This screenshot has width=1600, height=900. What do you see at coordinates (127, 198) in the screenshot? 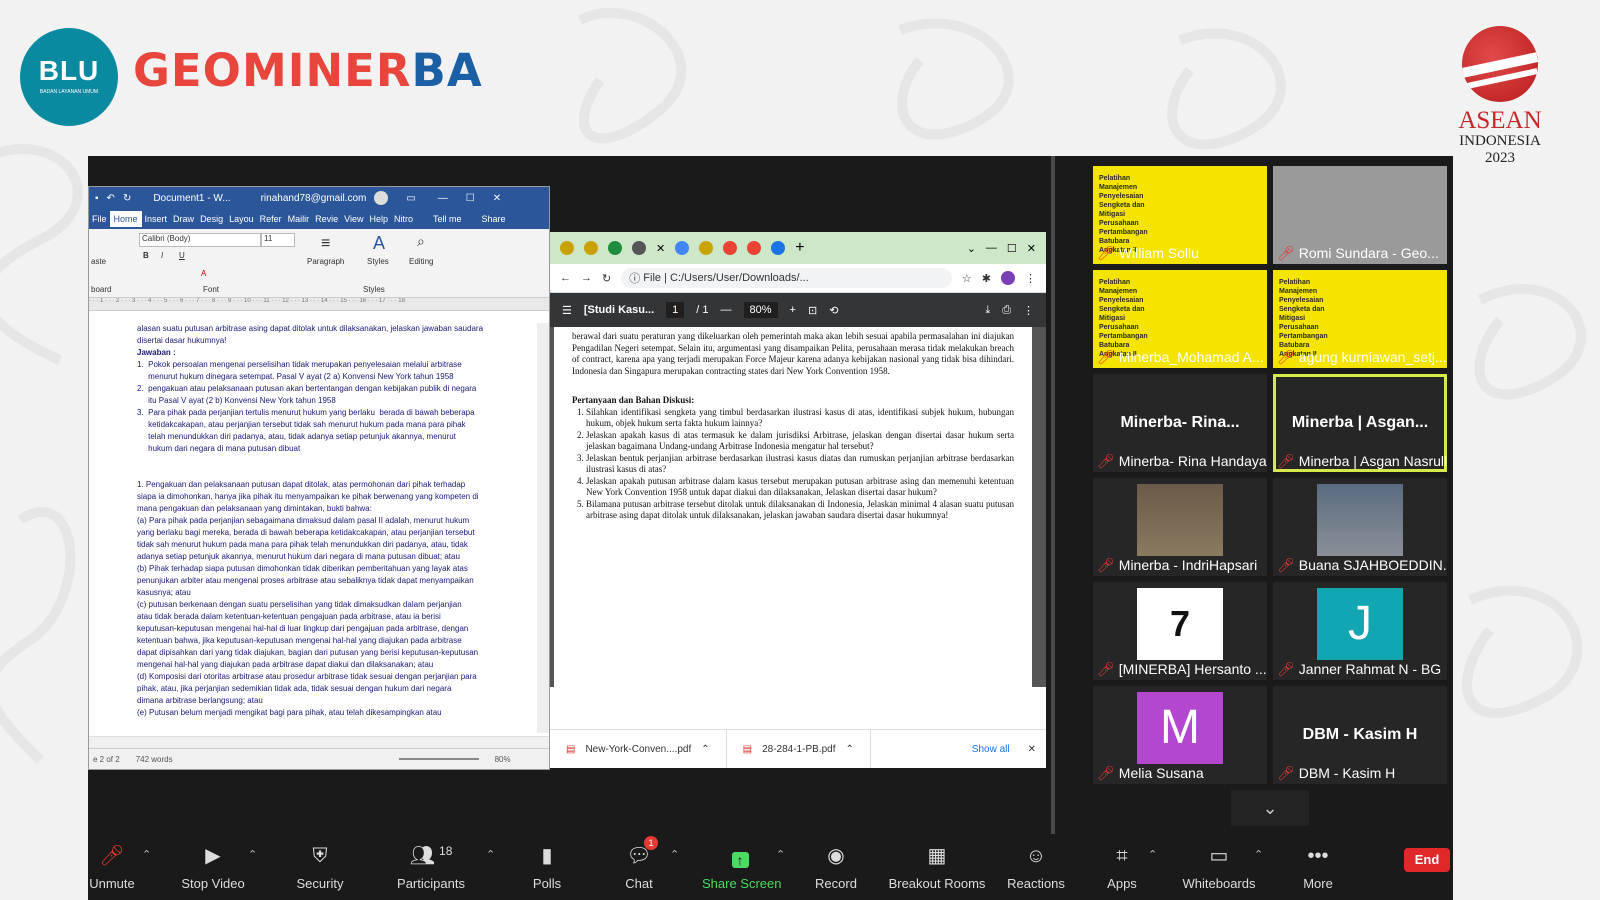
I see `redo-icon: ↻` at bounding box center [127, 198].